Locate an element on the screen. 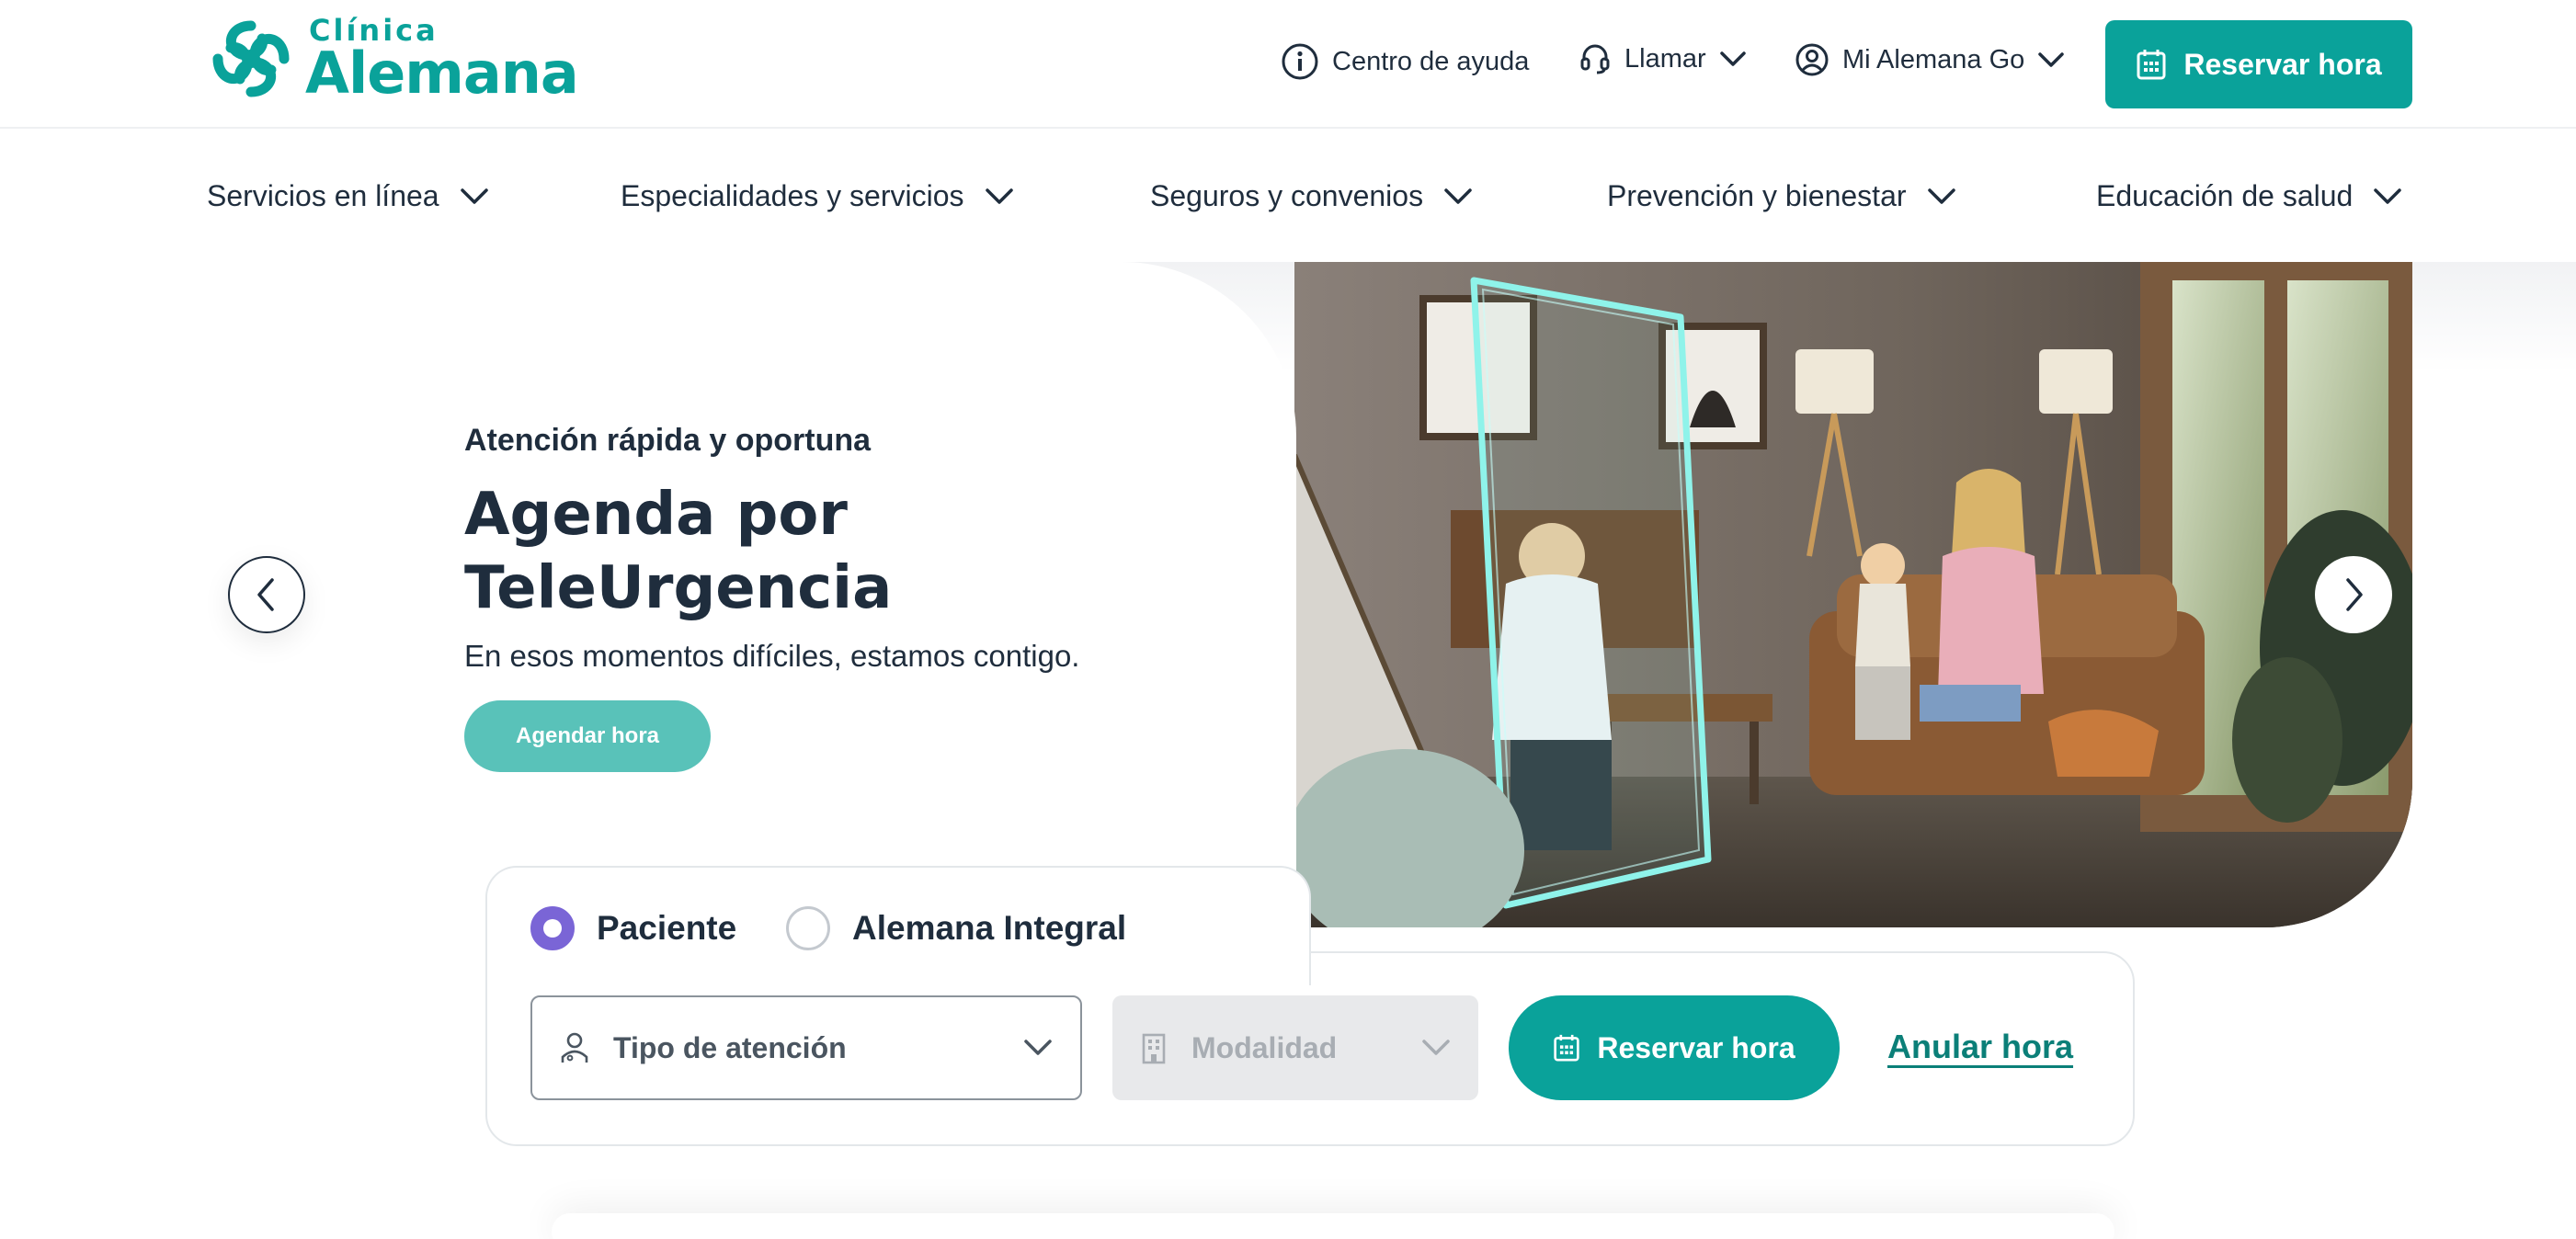 The width and height of the screenshot is (2576, 1239). cancel-appointment-link: Anular hora is located at coordinates (1980, 1047).